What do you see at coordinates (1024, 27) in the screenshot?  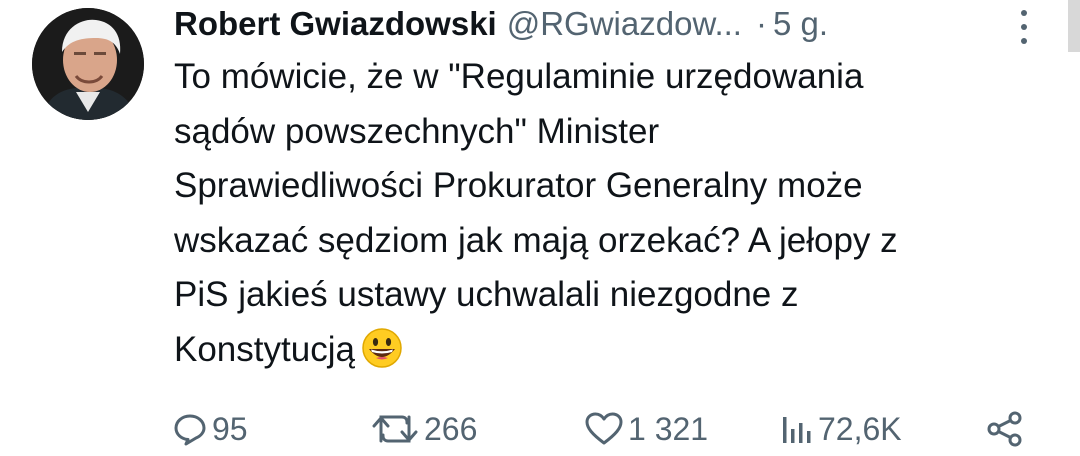 I see `more-vertical-icon` at bounding box center [1024, 27].